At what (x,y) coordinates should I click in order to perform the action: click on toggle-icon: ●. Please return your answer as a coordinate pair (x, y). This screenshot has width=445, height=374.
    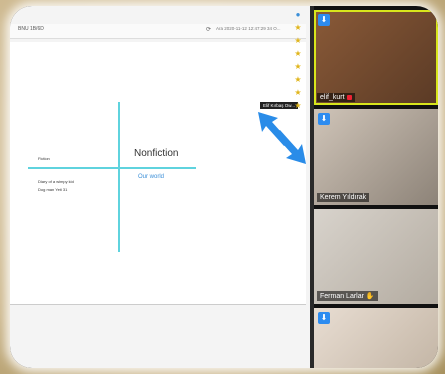
    Looking at the image, I should click on (298, 14).